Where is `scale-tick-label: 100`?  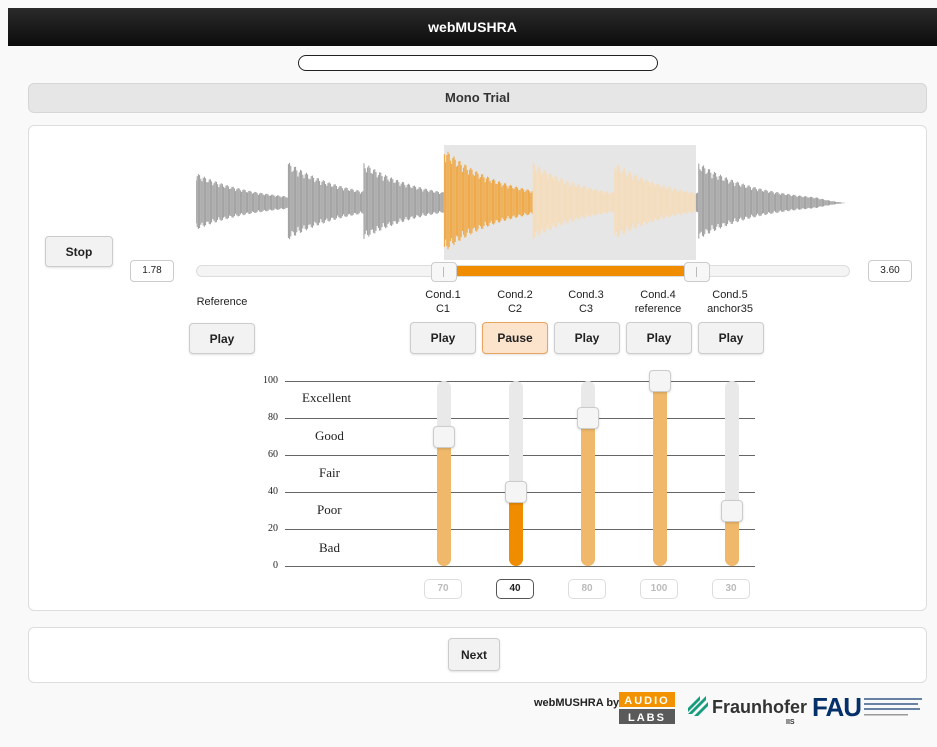 scale-tick-label: 100 is located at coordinates (270, 380).